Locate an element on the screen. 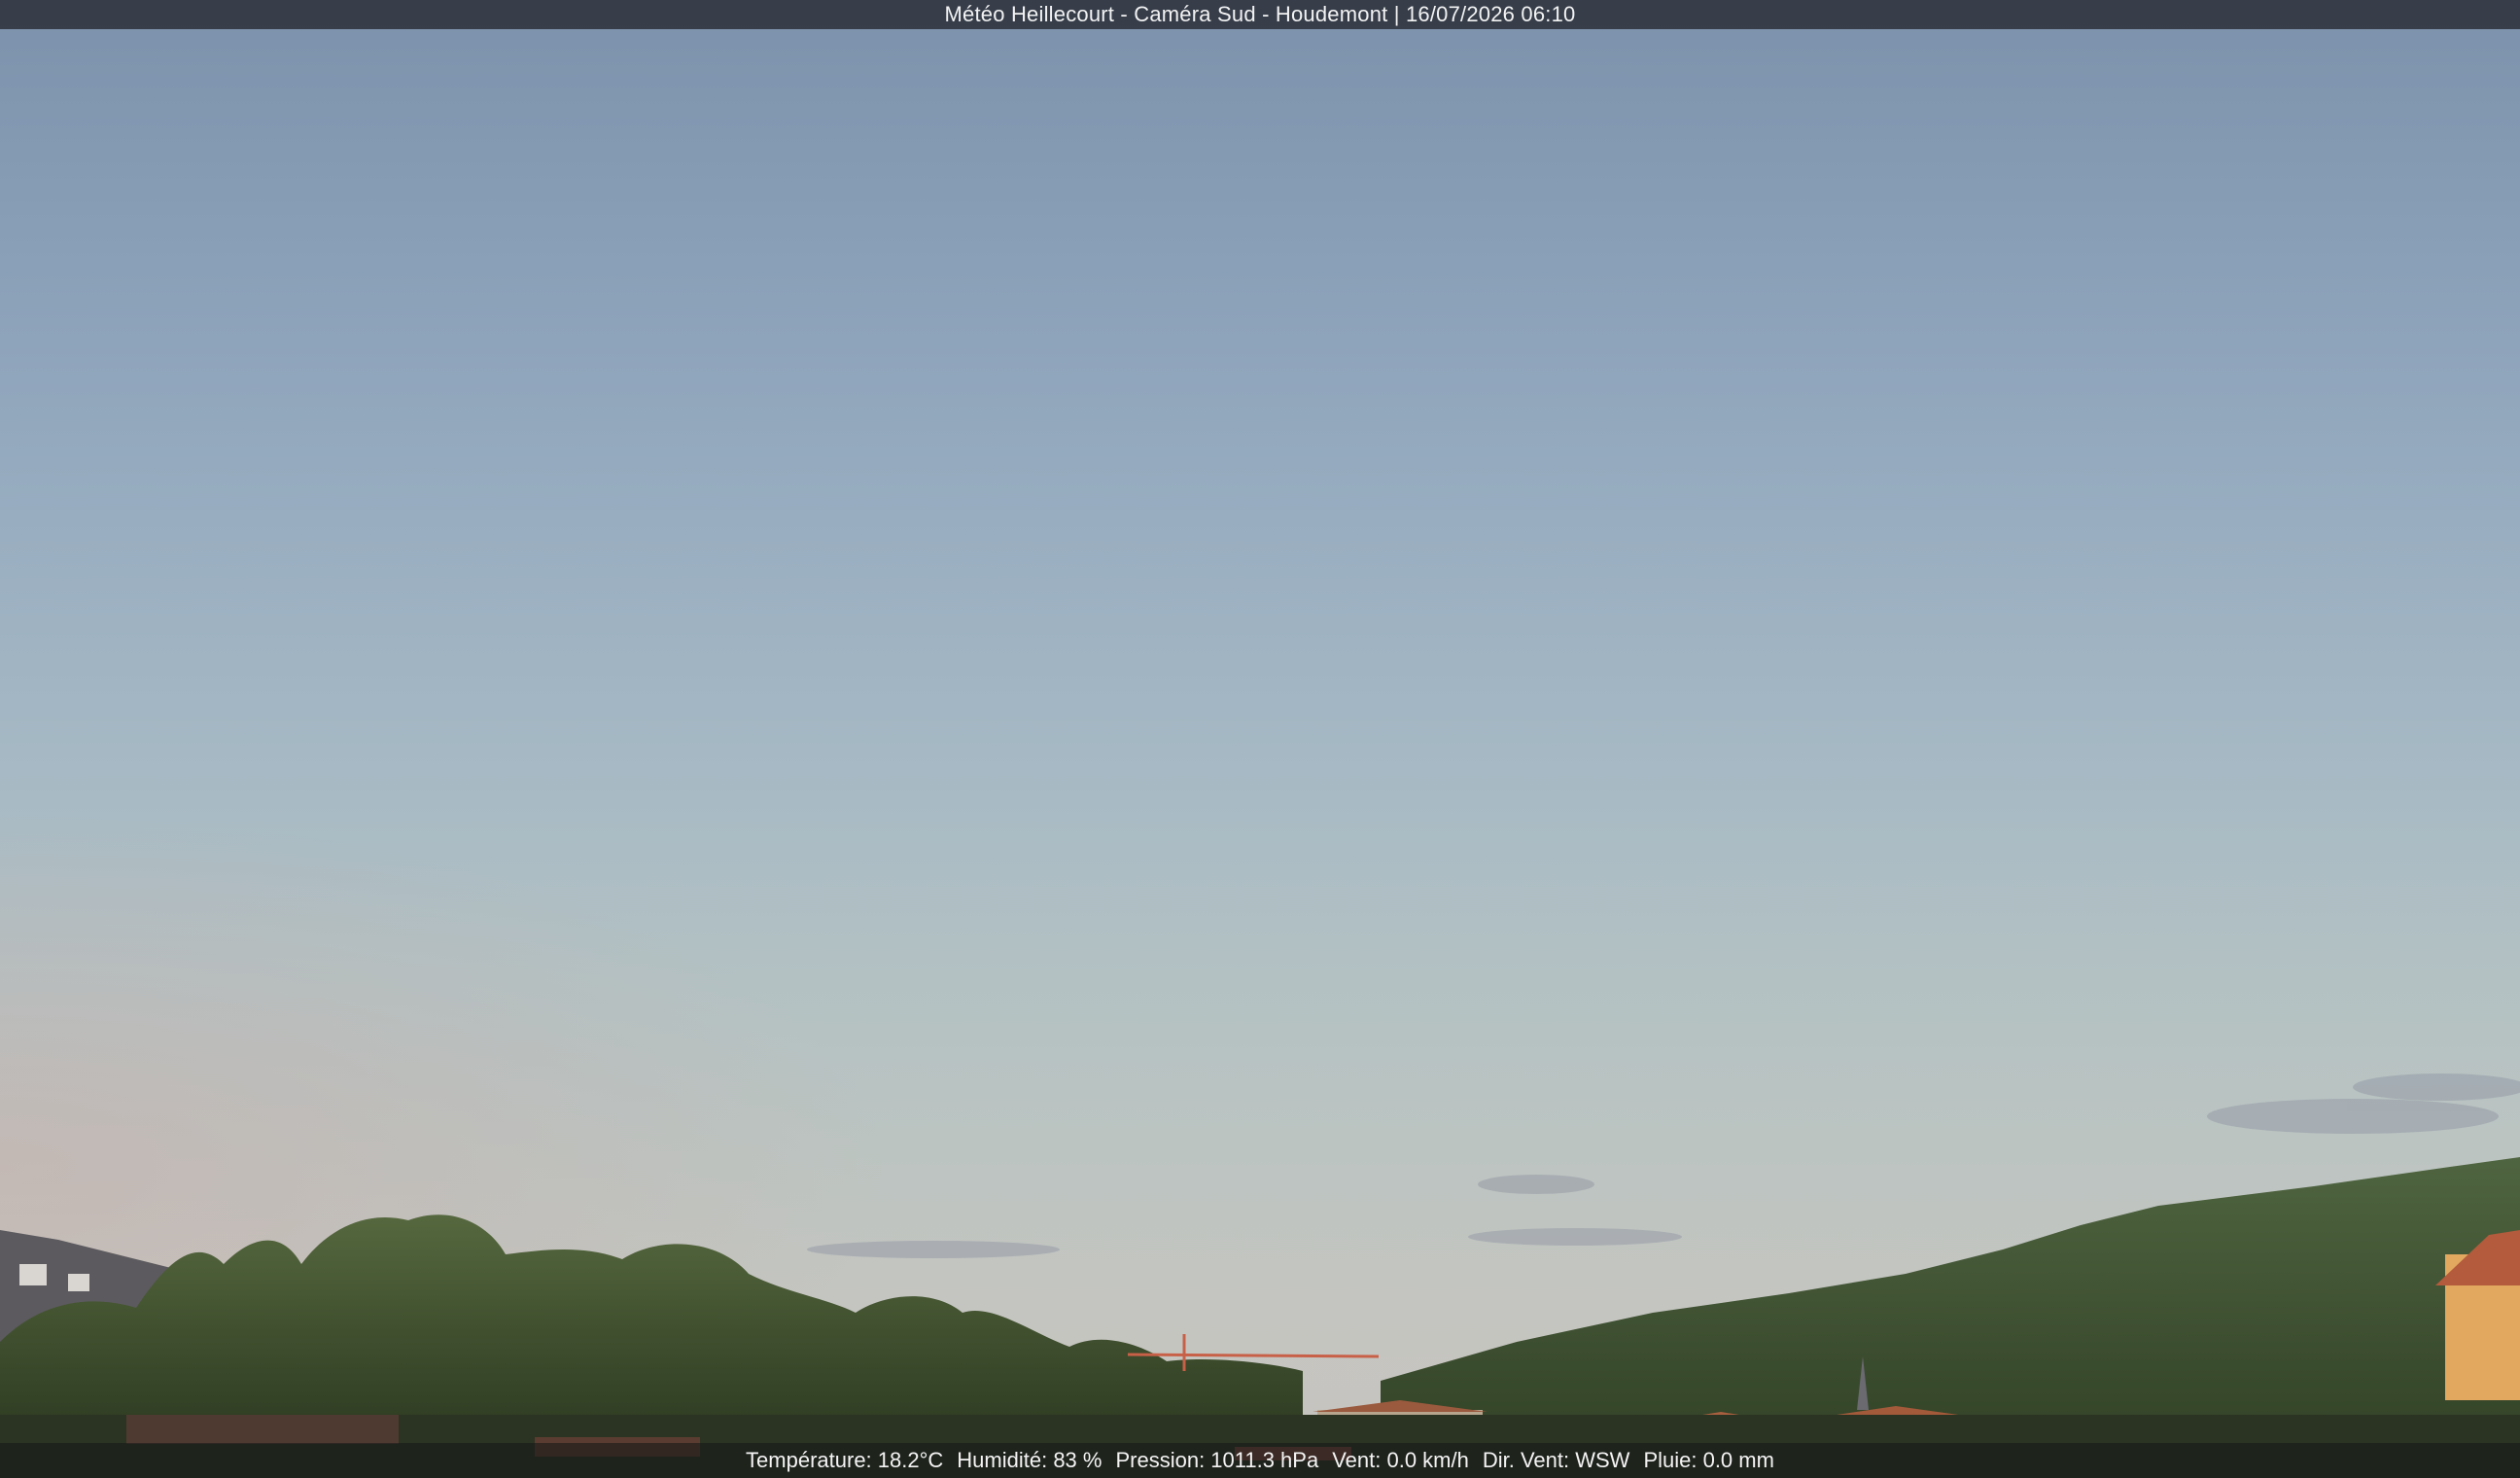 This screenshot has height=1478, width=2520. rain-reading: Pluie: 0.0 mm is located at coordinates (1708, 1460).